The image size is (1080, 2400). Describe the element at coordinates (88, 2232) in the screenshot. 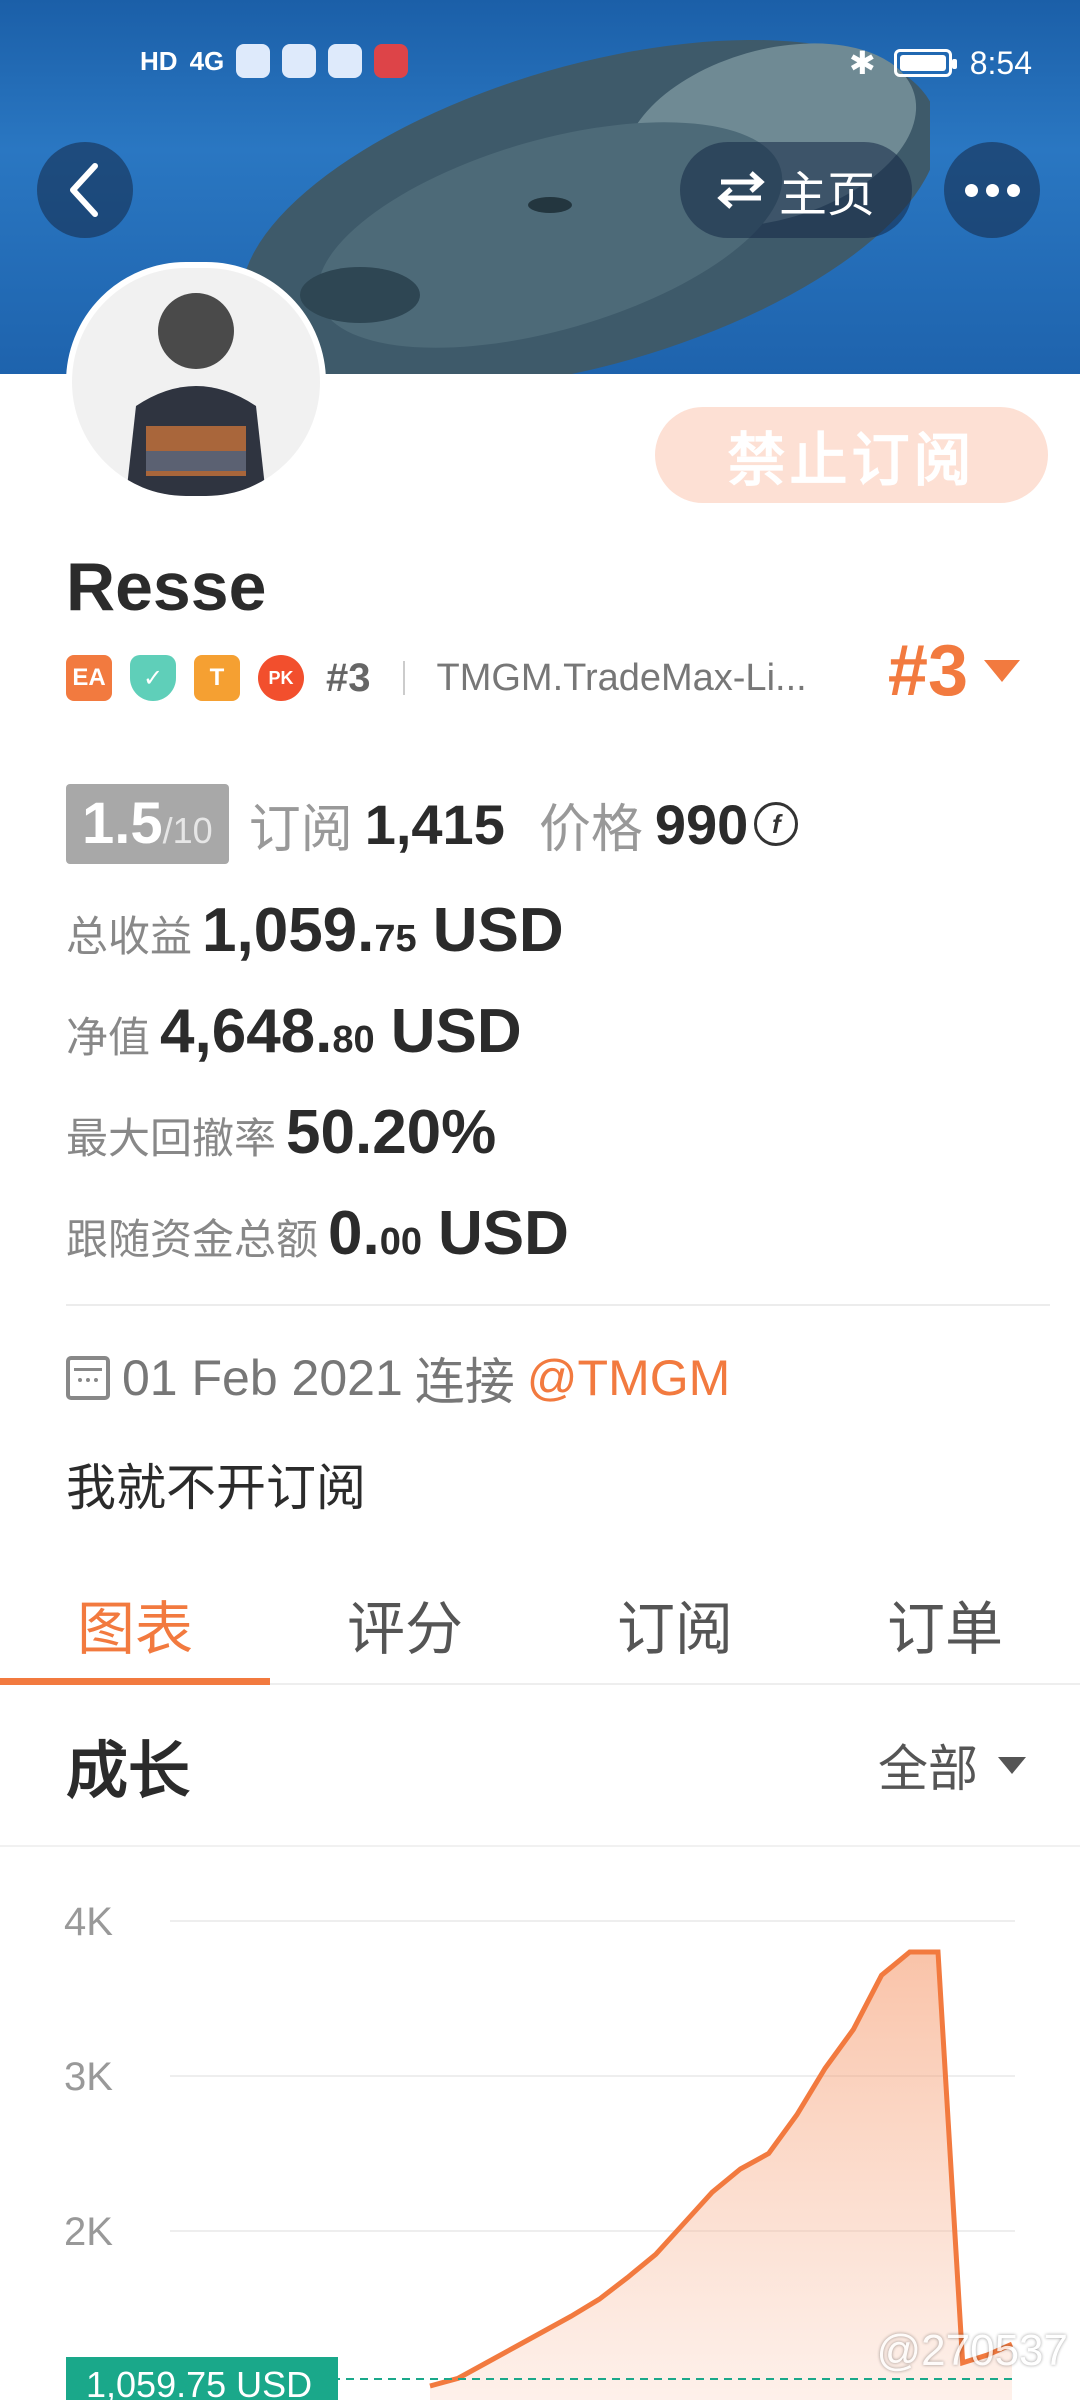

I see `y-tick-label: 2K` at that location.